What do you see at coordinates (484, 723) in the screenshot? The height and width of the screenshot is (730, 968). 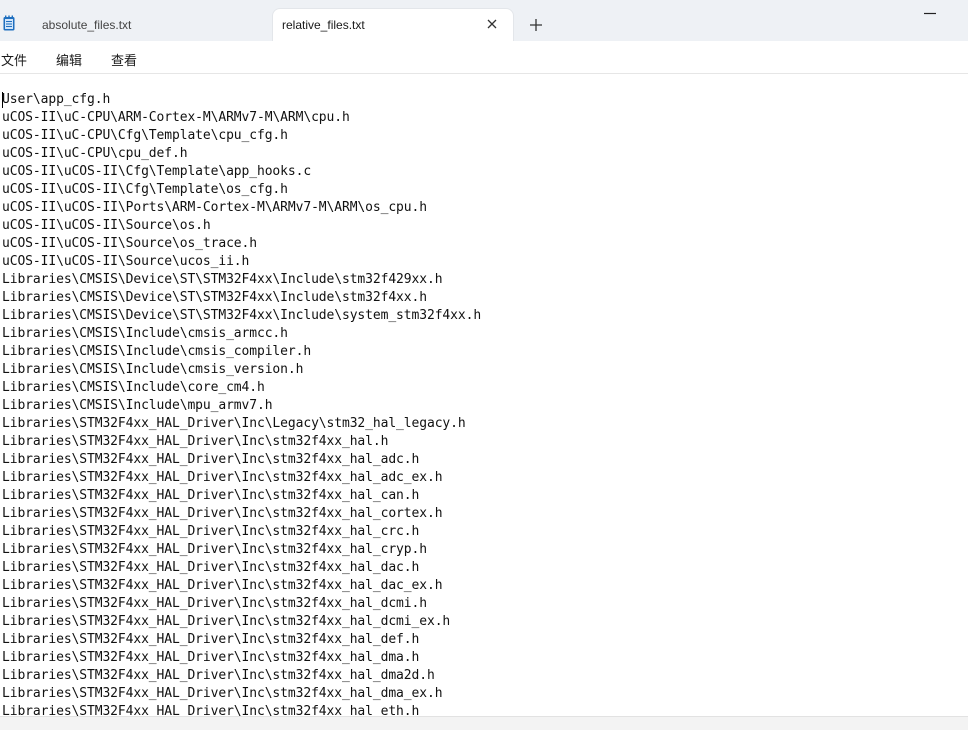 I see `status-bar` at bounding box center [484, 723].